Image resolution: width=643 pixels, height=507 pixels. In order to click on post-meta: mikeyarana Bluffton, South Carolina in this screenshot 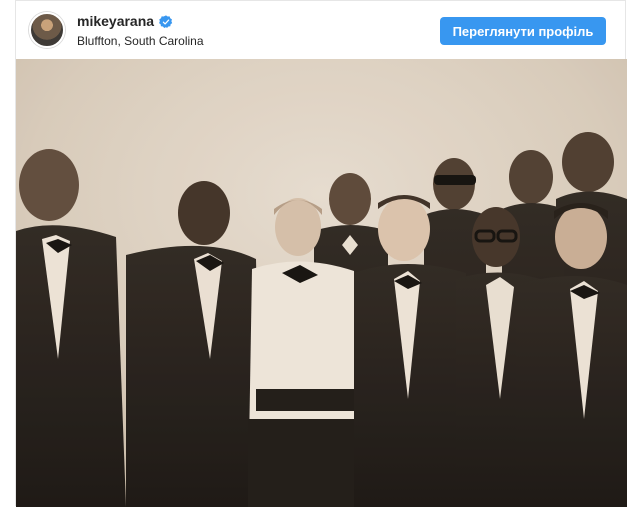, I will do `click(140, 31)`.